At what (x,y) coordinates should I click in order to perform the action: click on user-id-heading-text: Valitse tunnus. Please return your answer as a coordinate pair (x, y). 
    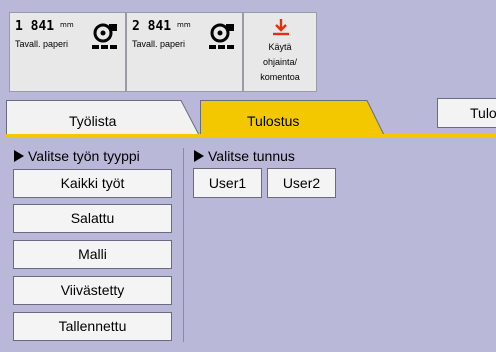
    Looking at the image, I should click on (251, 156).